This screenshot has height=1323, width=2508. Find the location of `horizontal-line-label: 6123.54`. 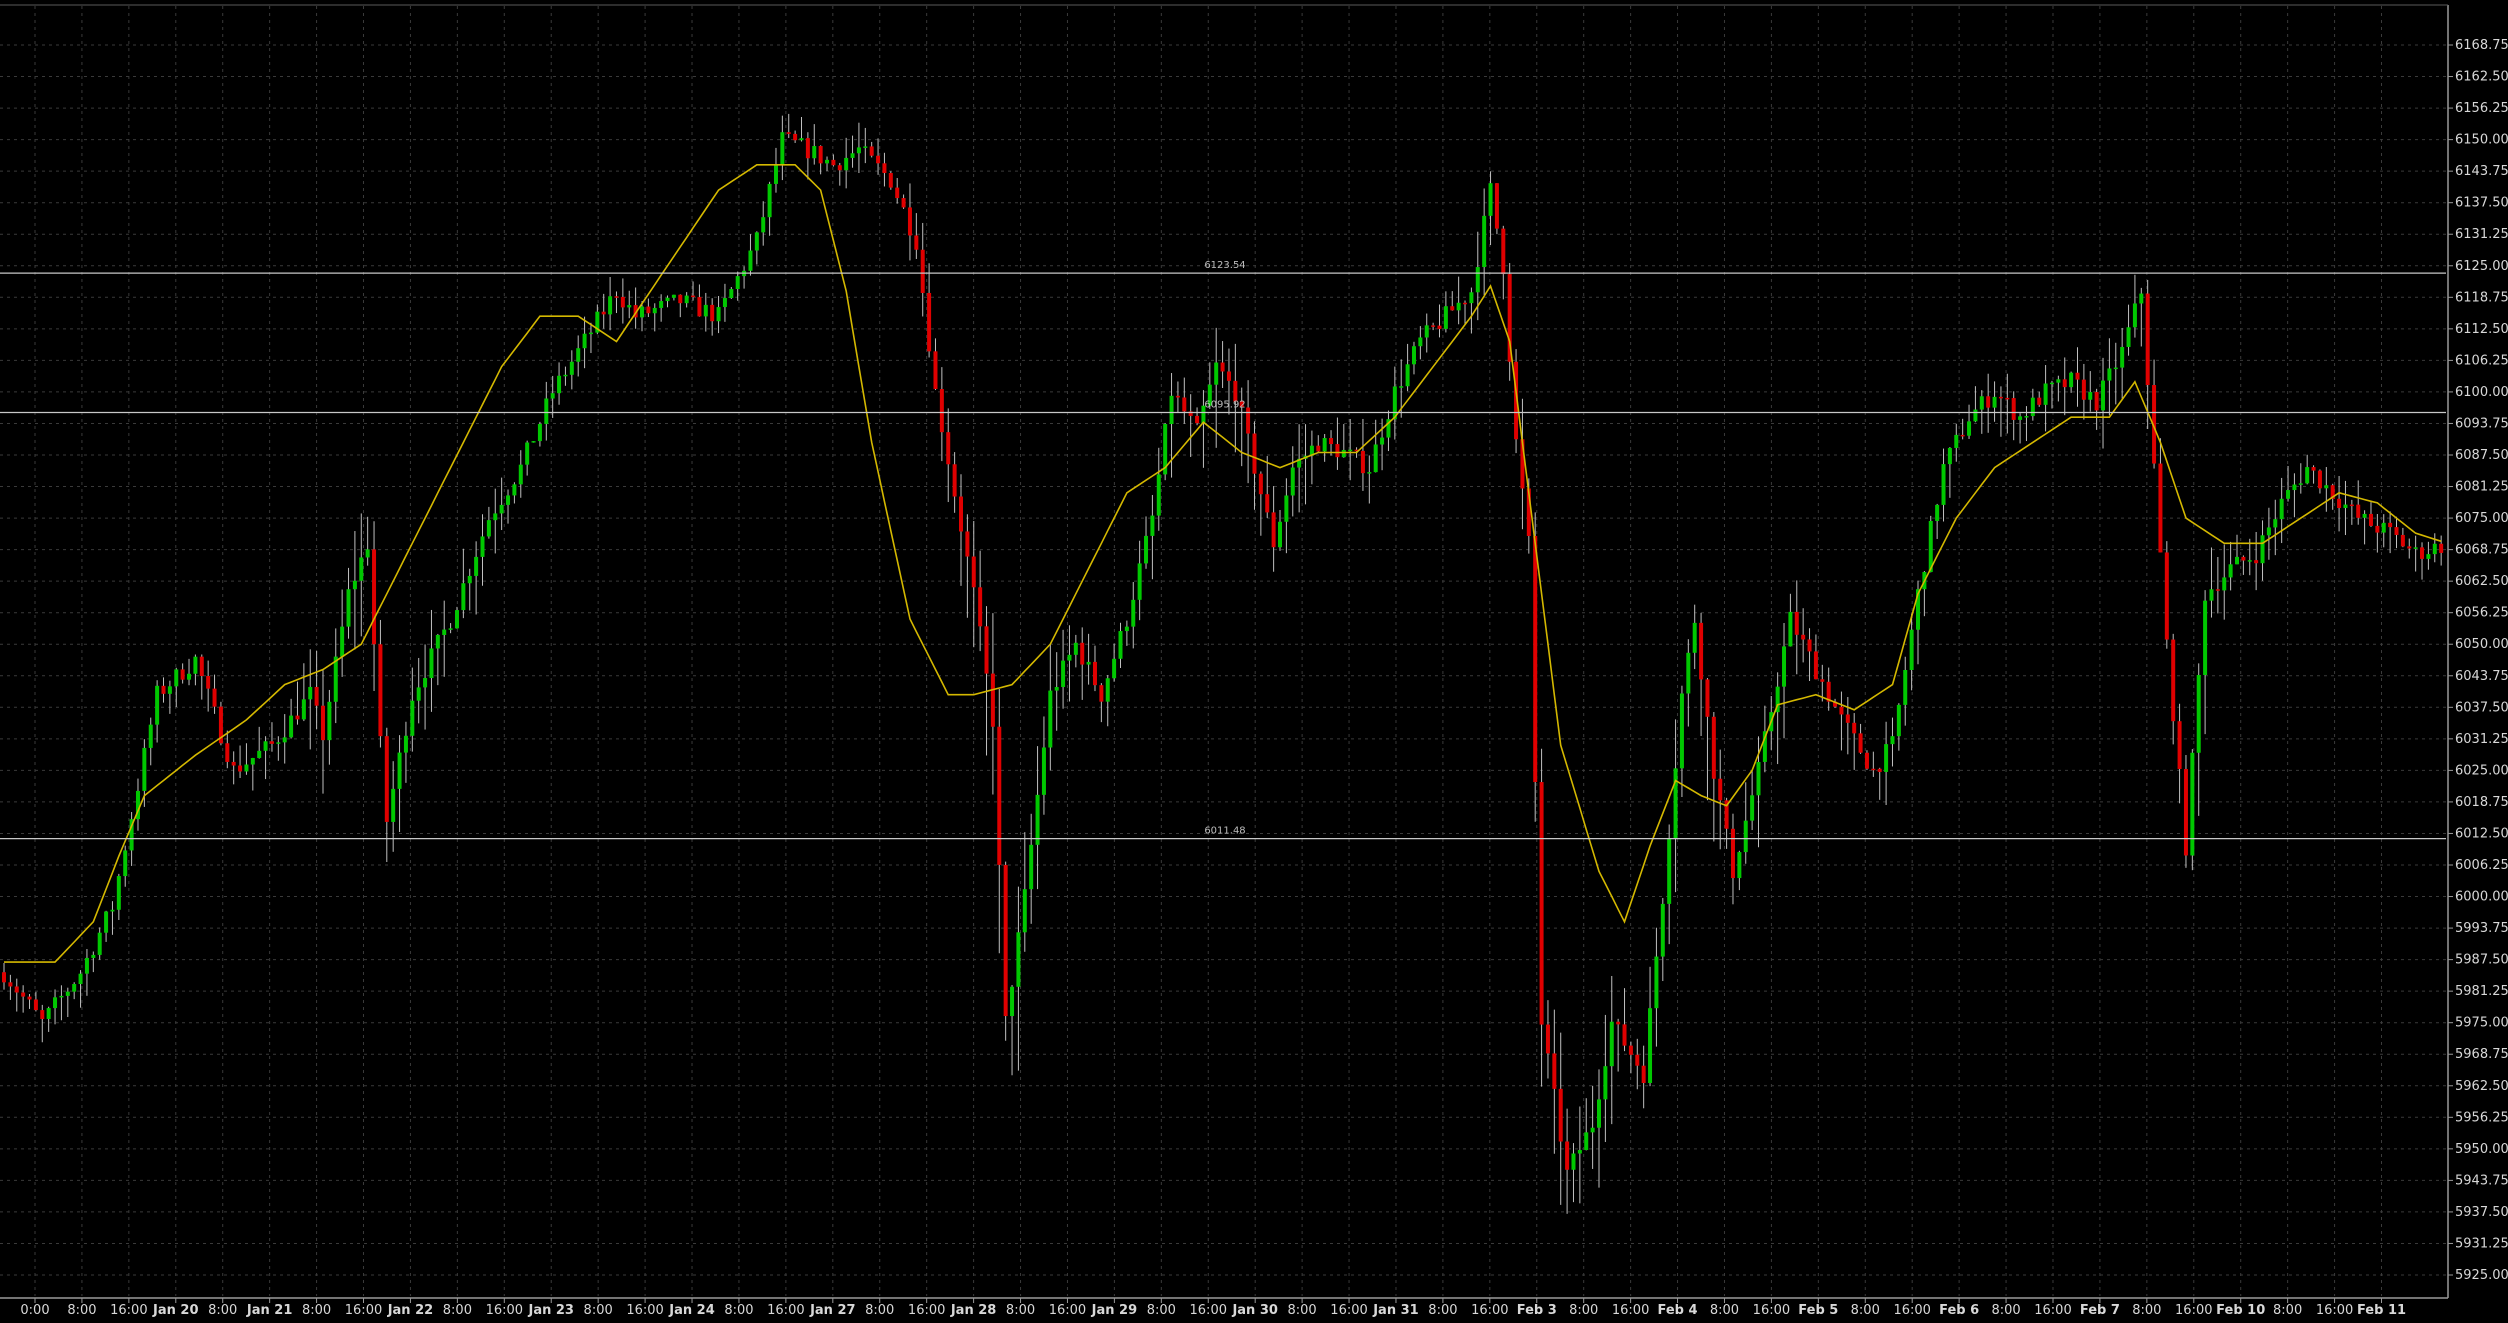

horizontal-line-label: 6123.54 is located at coordinates (1224, 265).